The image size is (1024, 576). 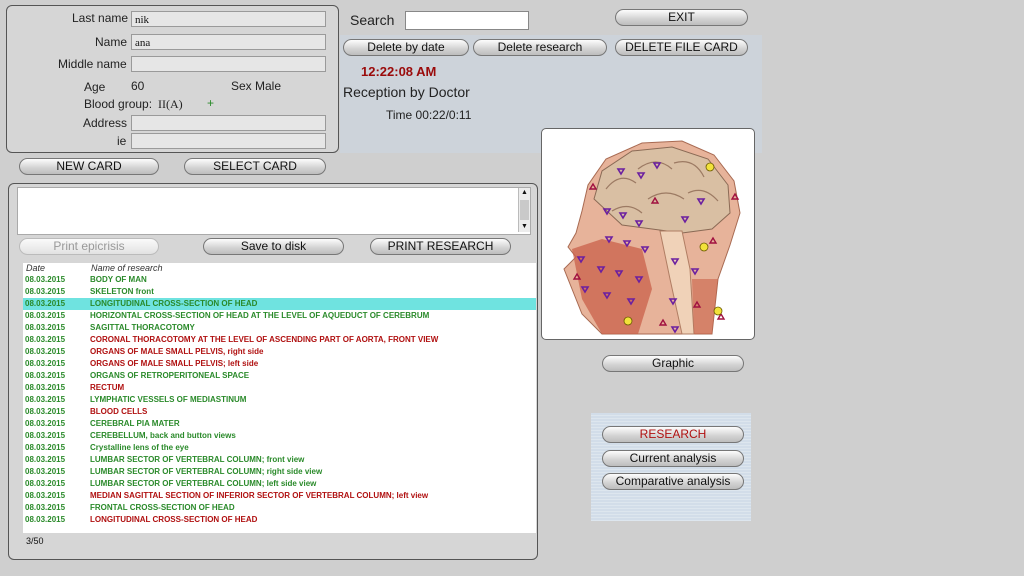 I want to click on list-item-name: LYMPHATIC VESSELS OF MEDIASTINUM, so click(x=168, y=399).